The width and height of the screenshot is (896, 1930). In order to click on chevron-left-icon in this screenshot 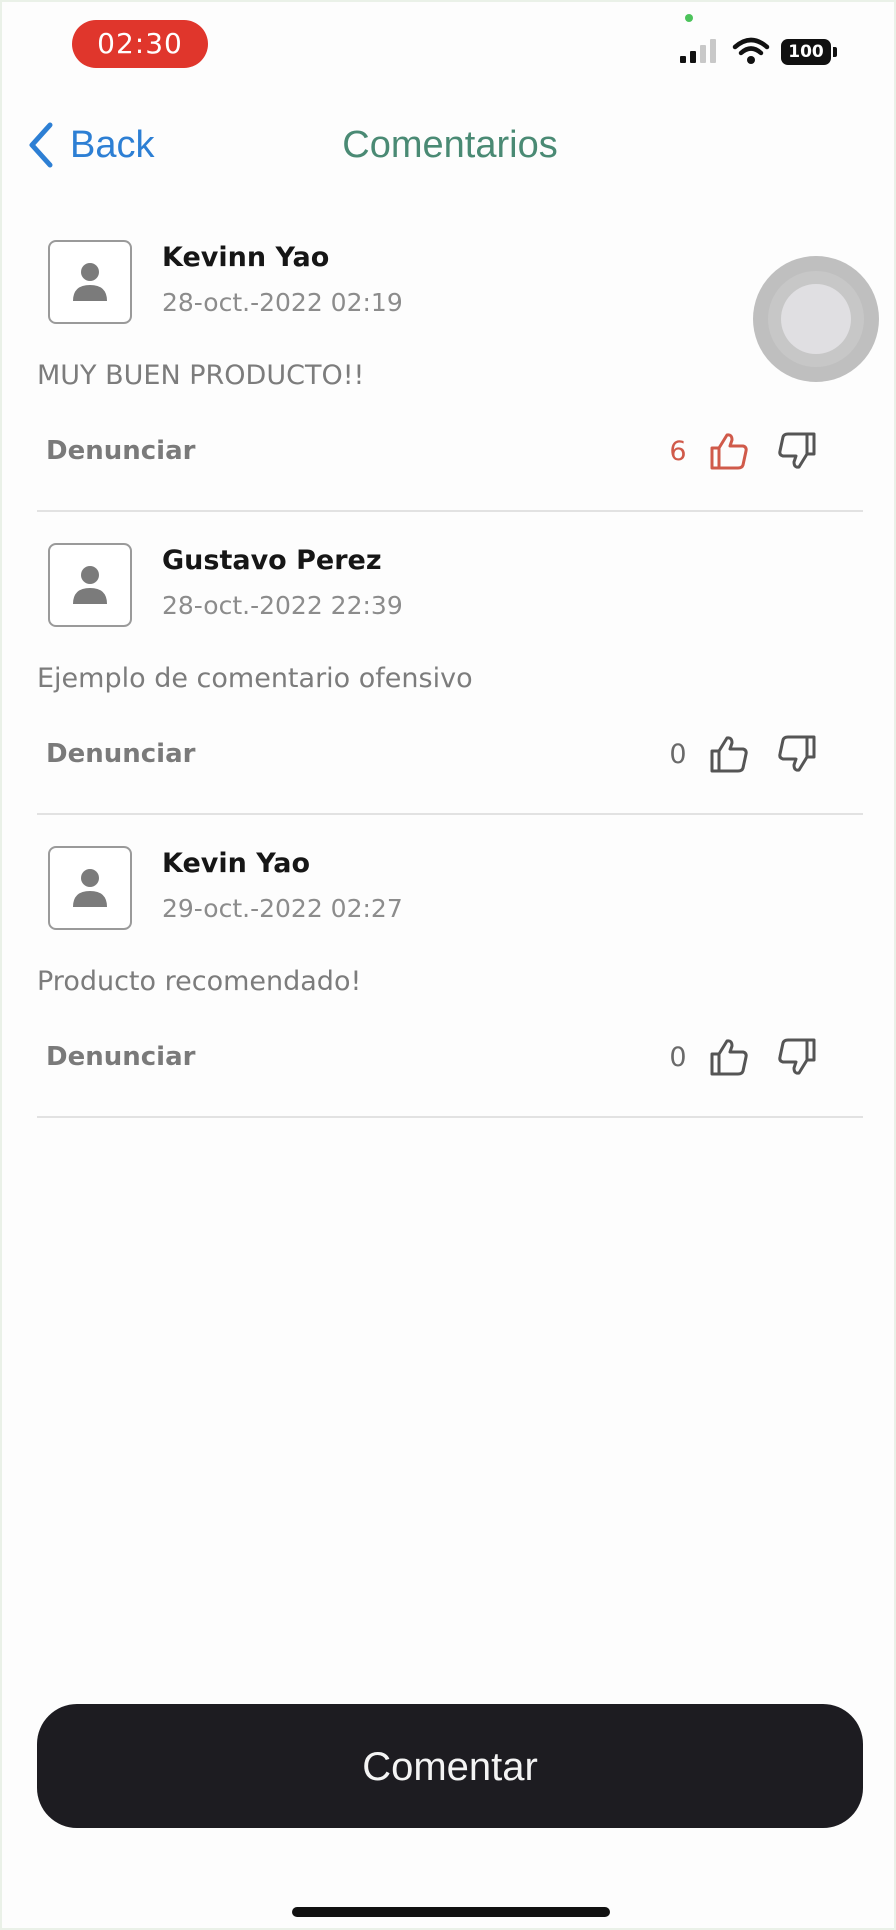, I will do `click(41, 145)`.